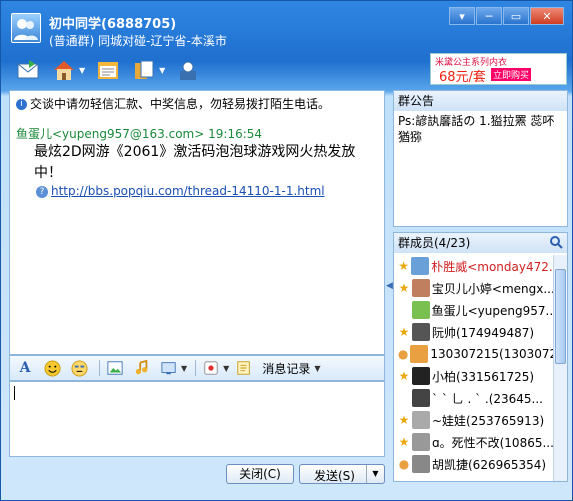 Image resolution: width=573 pixels, height=501 pixels. I want to click on group-title: 初中同学(6888705), so click(113, 24).